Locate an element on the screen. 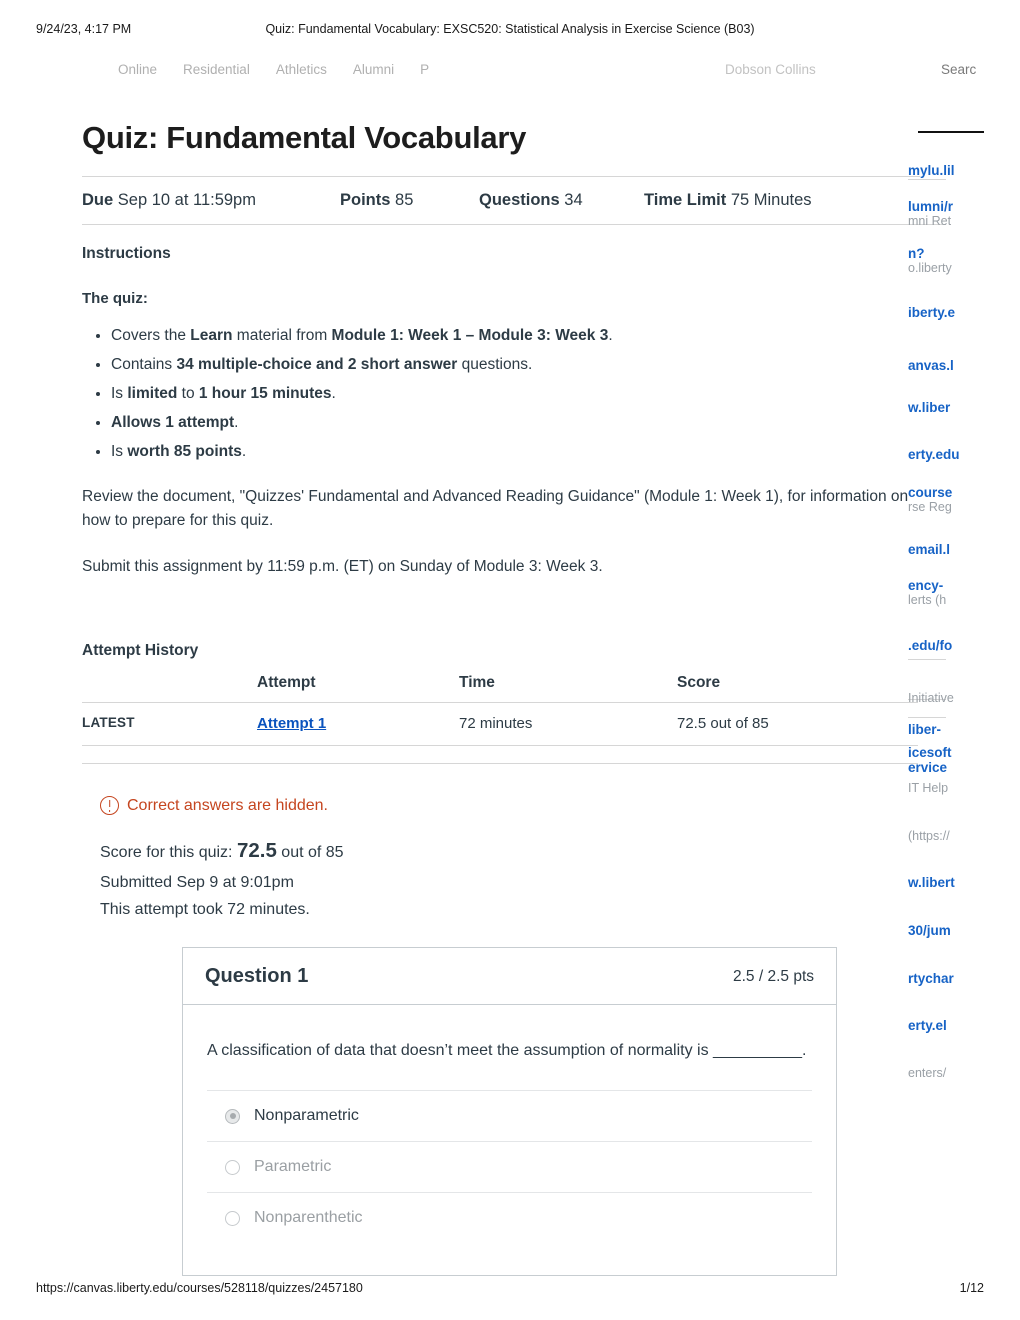 This screenshot has width=1020, height=1320. list-item: Is limited to 1 hour 15 minutes. is located at coordinates (515, 394).